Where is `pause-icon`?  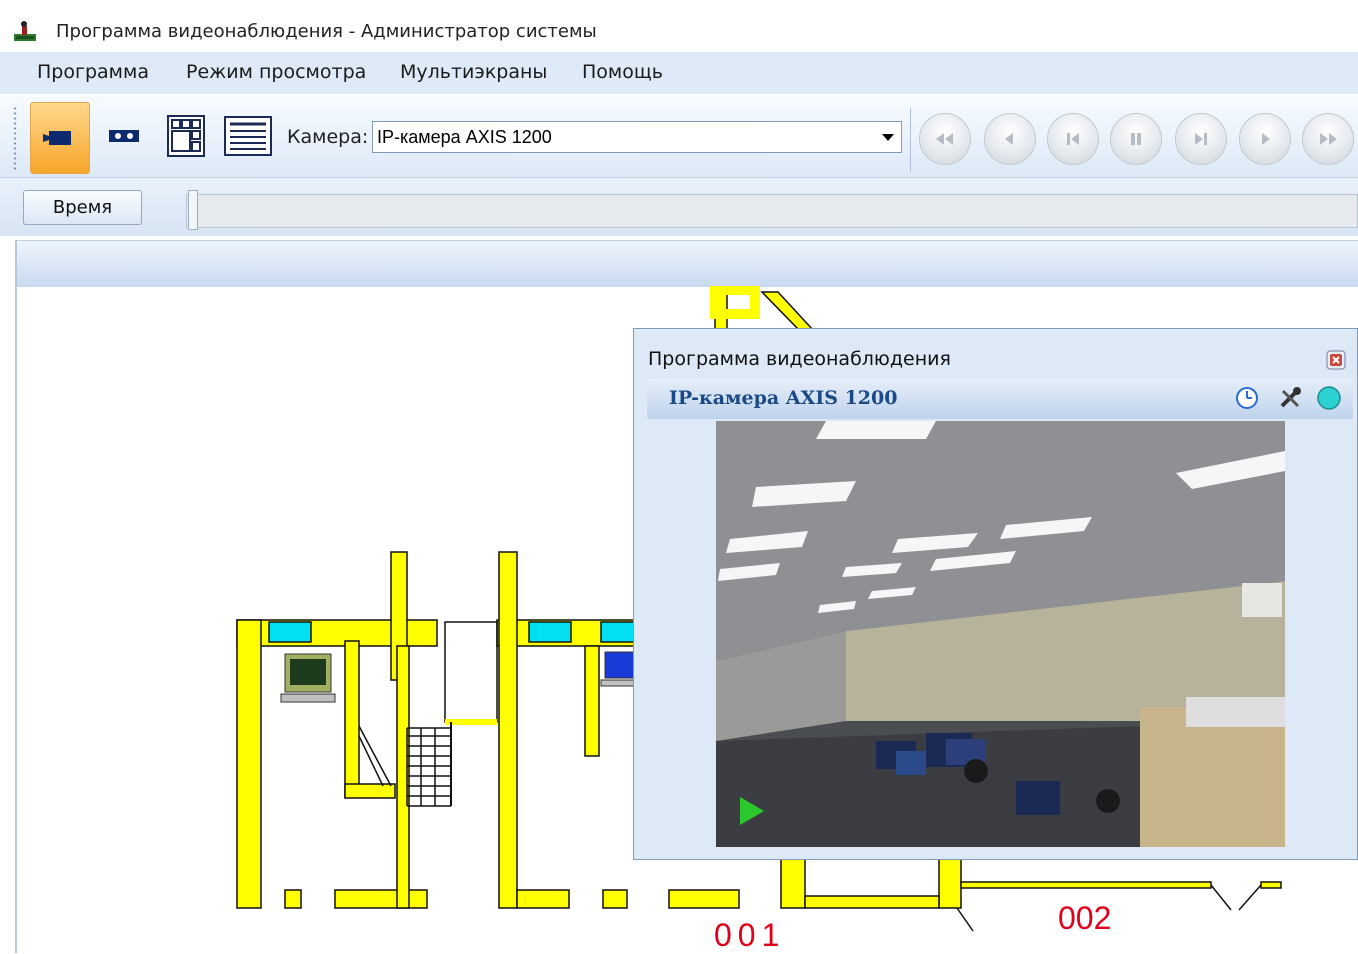
pause-icon is located at coordinates (1136, 139).